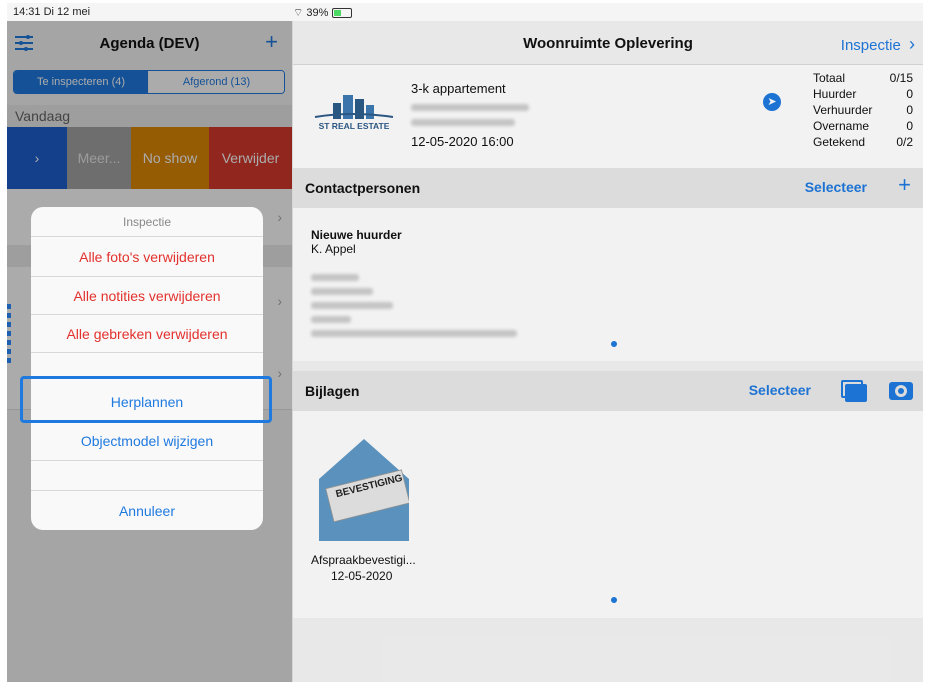 The image size is (925, 682). What do you see at coordinates (341, 13) in the screenshot?
I see `battery-icon` at bounding box center [341, 13].